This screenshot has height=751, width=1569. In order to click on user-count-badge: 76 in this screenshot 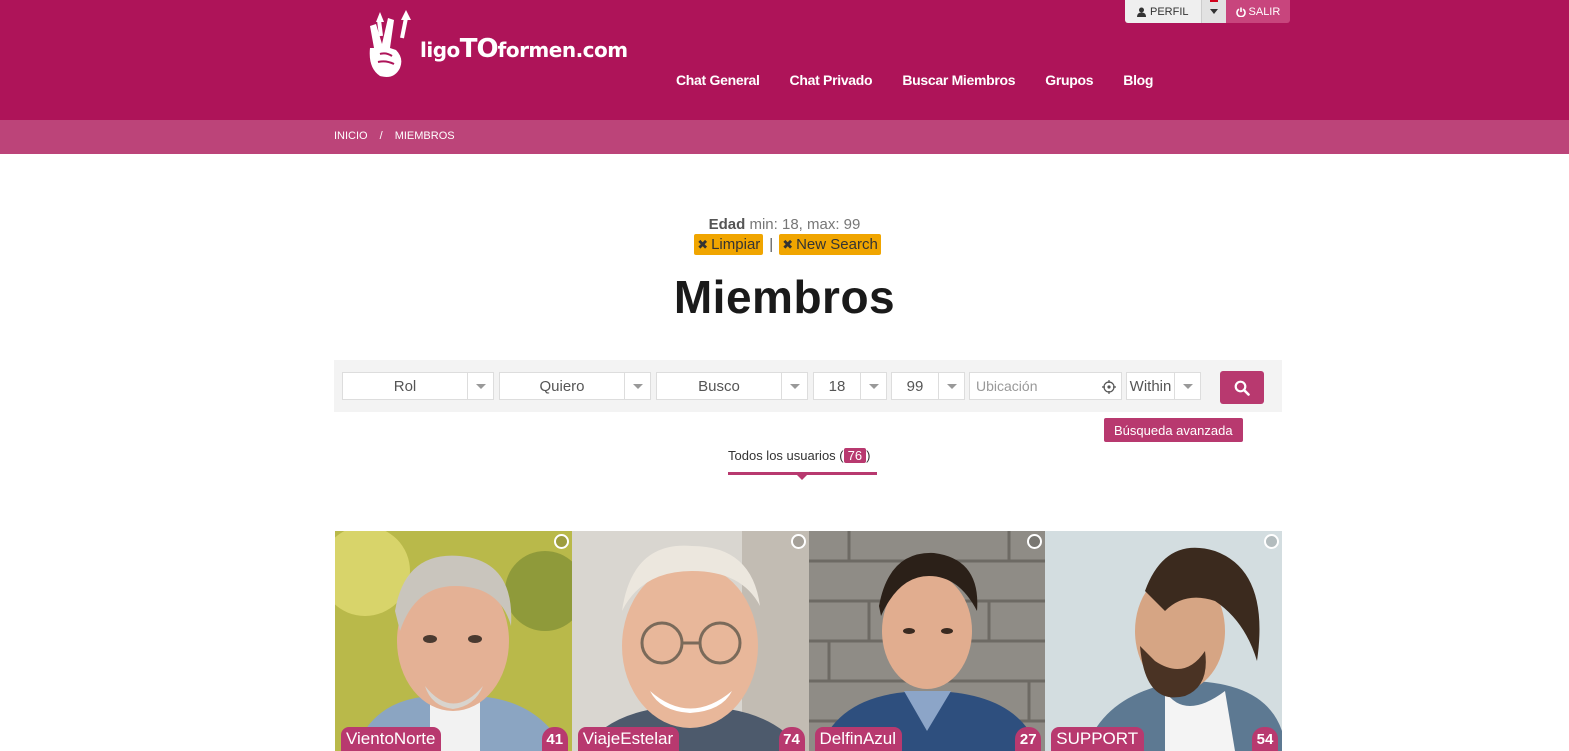, I will do `click(855, 455)`.